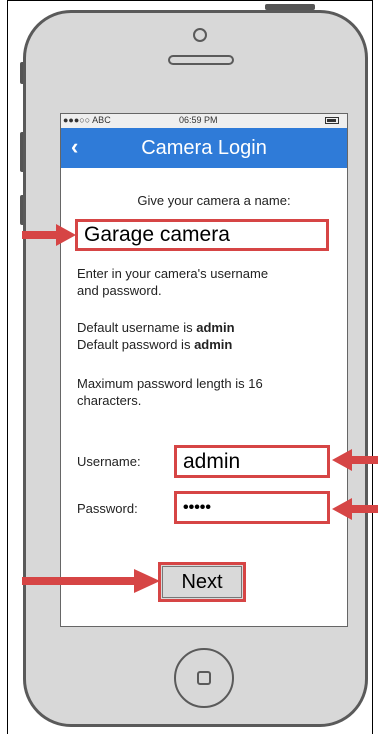 The height and width of the screenshot is (734, 378). I want to click on max-length-line-2: characters., so click(109, 400).